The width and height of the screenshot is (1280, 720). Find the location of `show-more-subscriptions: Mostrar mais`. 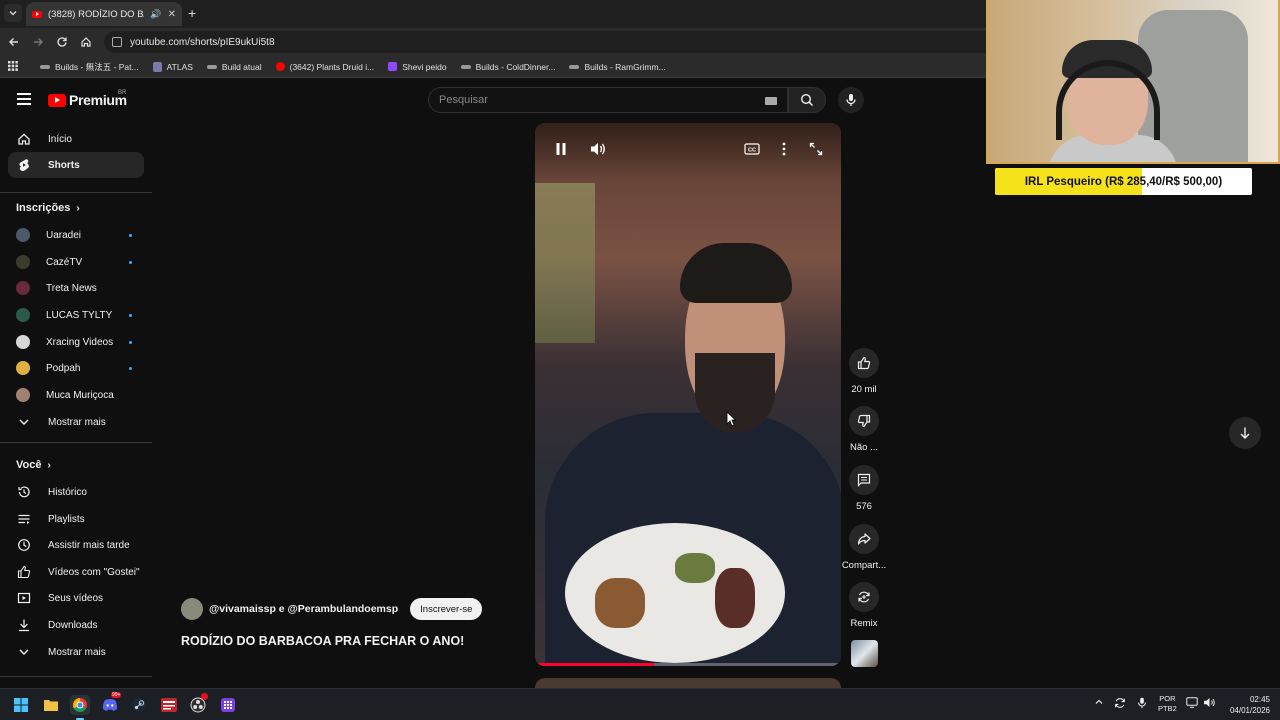

show-more-subscriptions: Mostrar mais is located at coordinates (76, 422).